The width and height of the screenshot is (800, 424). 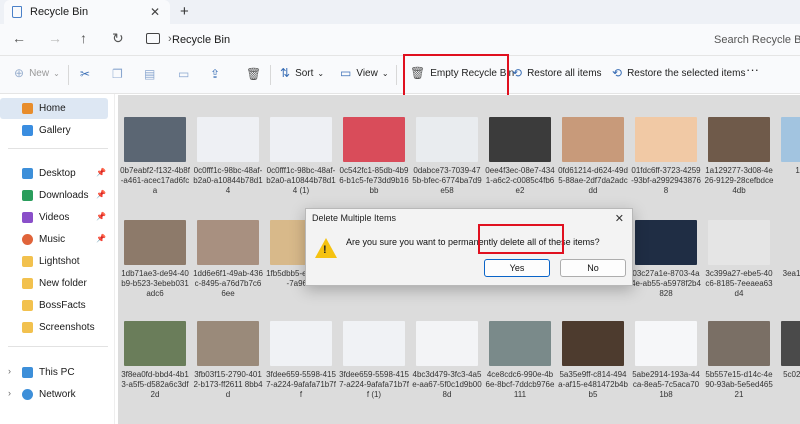 What do you see at coordinates (374, 360) in the screenshot?
I see `file-item: 3fdee659-5598-4157-a224-9afafa71b7ff (1)` at bounding box center [374, 360].